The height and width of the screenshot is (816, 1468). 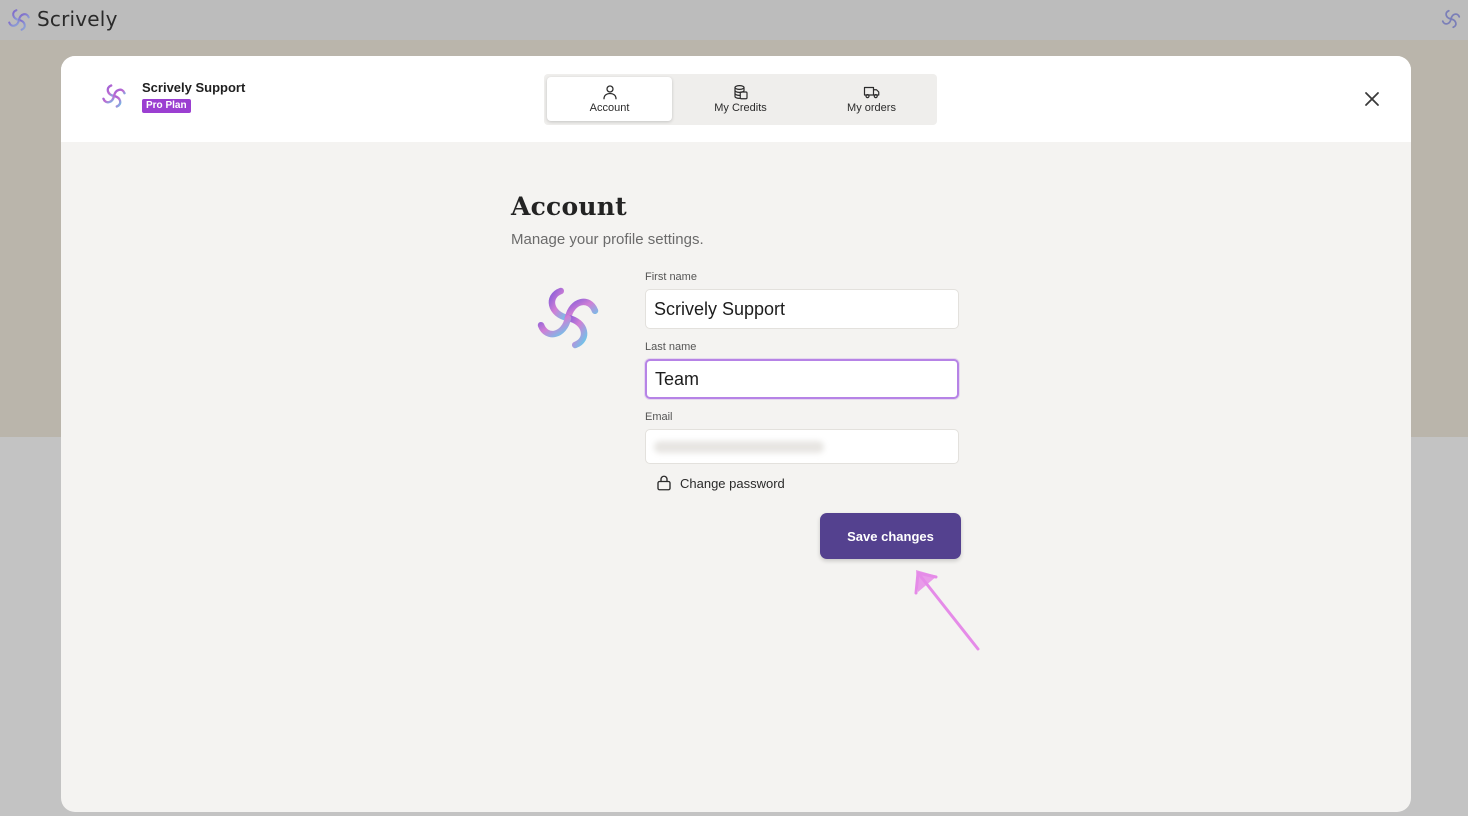 I want to click on truck-icon, so click(x=871, y=92).